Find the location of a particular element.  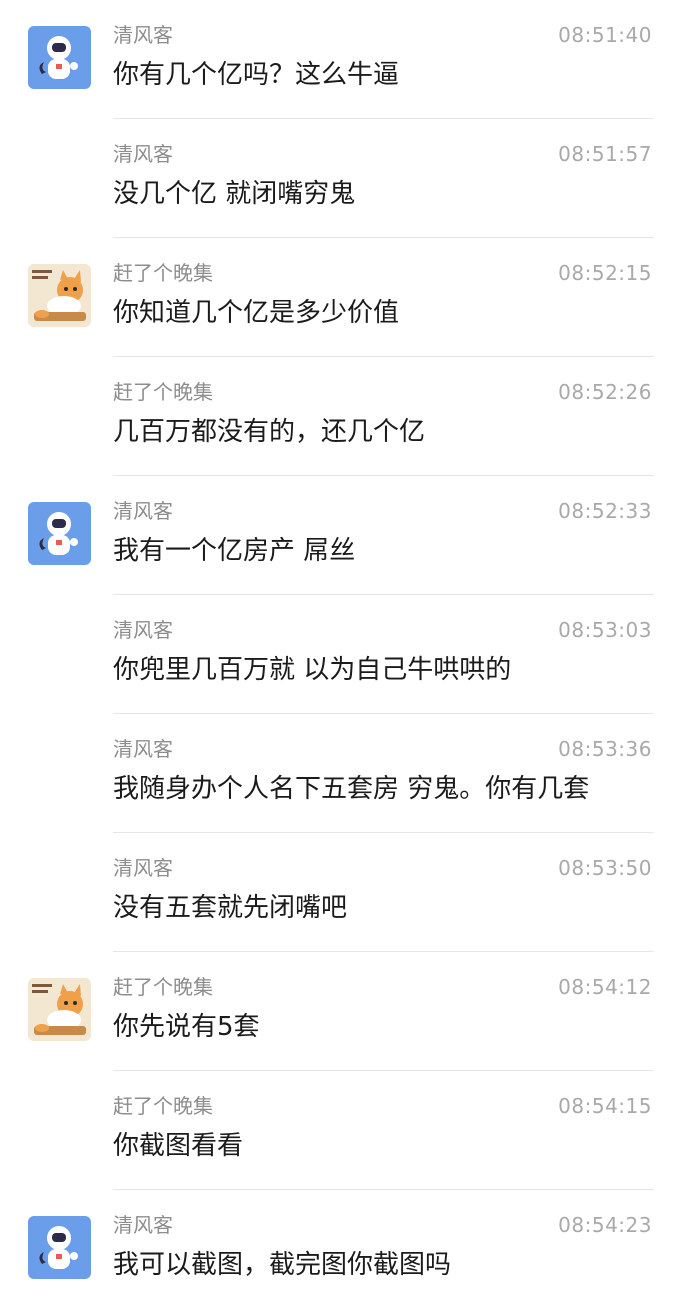

message-time: 08:52:15 is located at coordinates (605, 273).